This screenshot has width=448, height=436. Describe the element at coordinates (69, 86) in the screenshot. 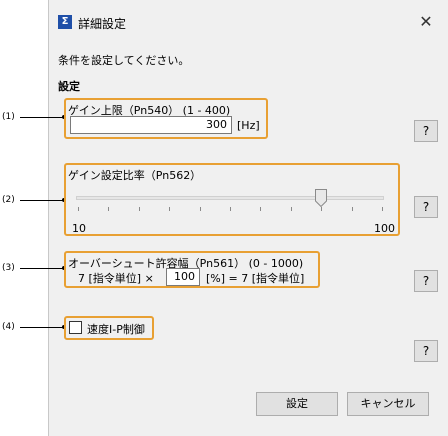

I see `section-title: 設定` at that location.